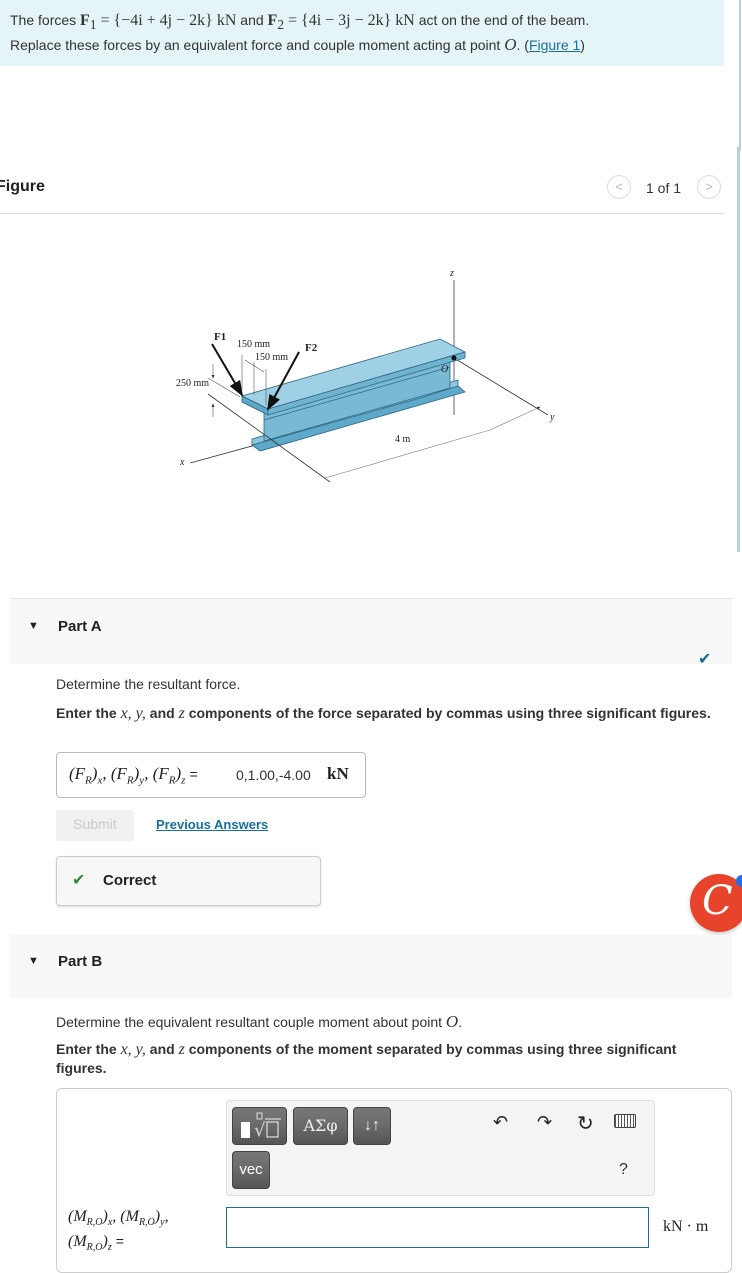 Image resolution: width=742 pixels, height=1273 pixels. I want to click on panel-divider, so click(740, 75).